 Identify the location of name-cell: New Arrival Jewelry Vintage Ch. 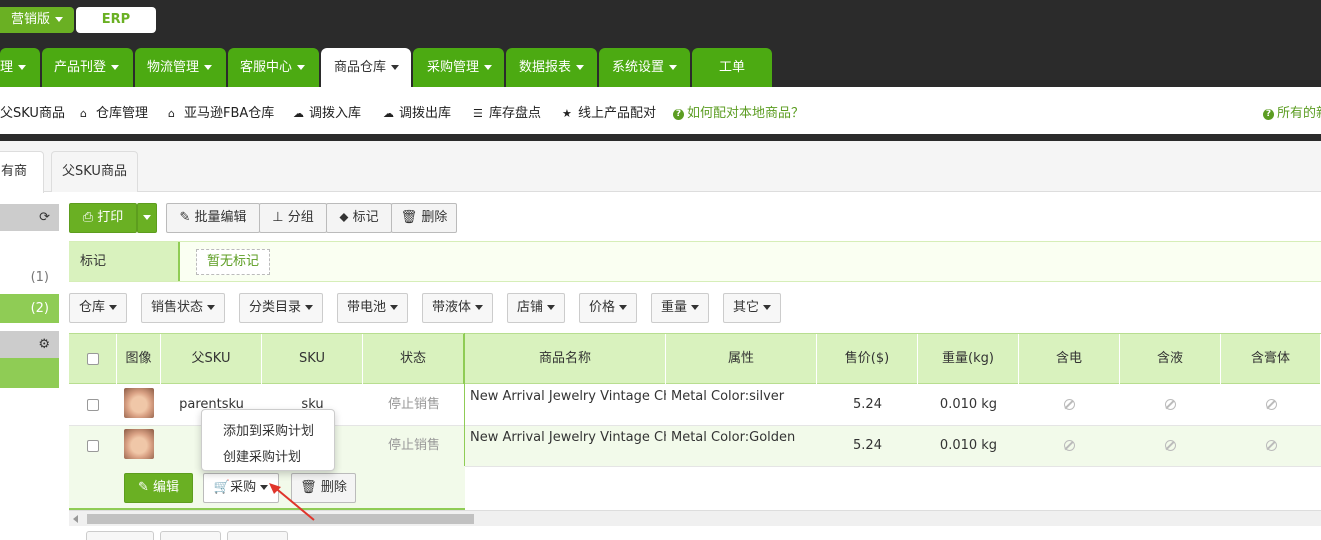
(568, 437).